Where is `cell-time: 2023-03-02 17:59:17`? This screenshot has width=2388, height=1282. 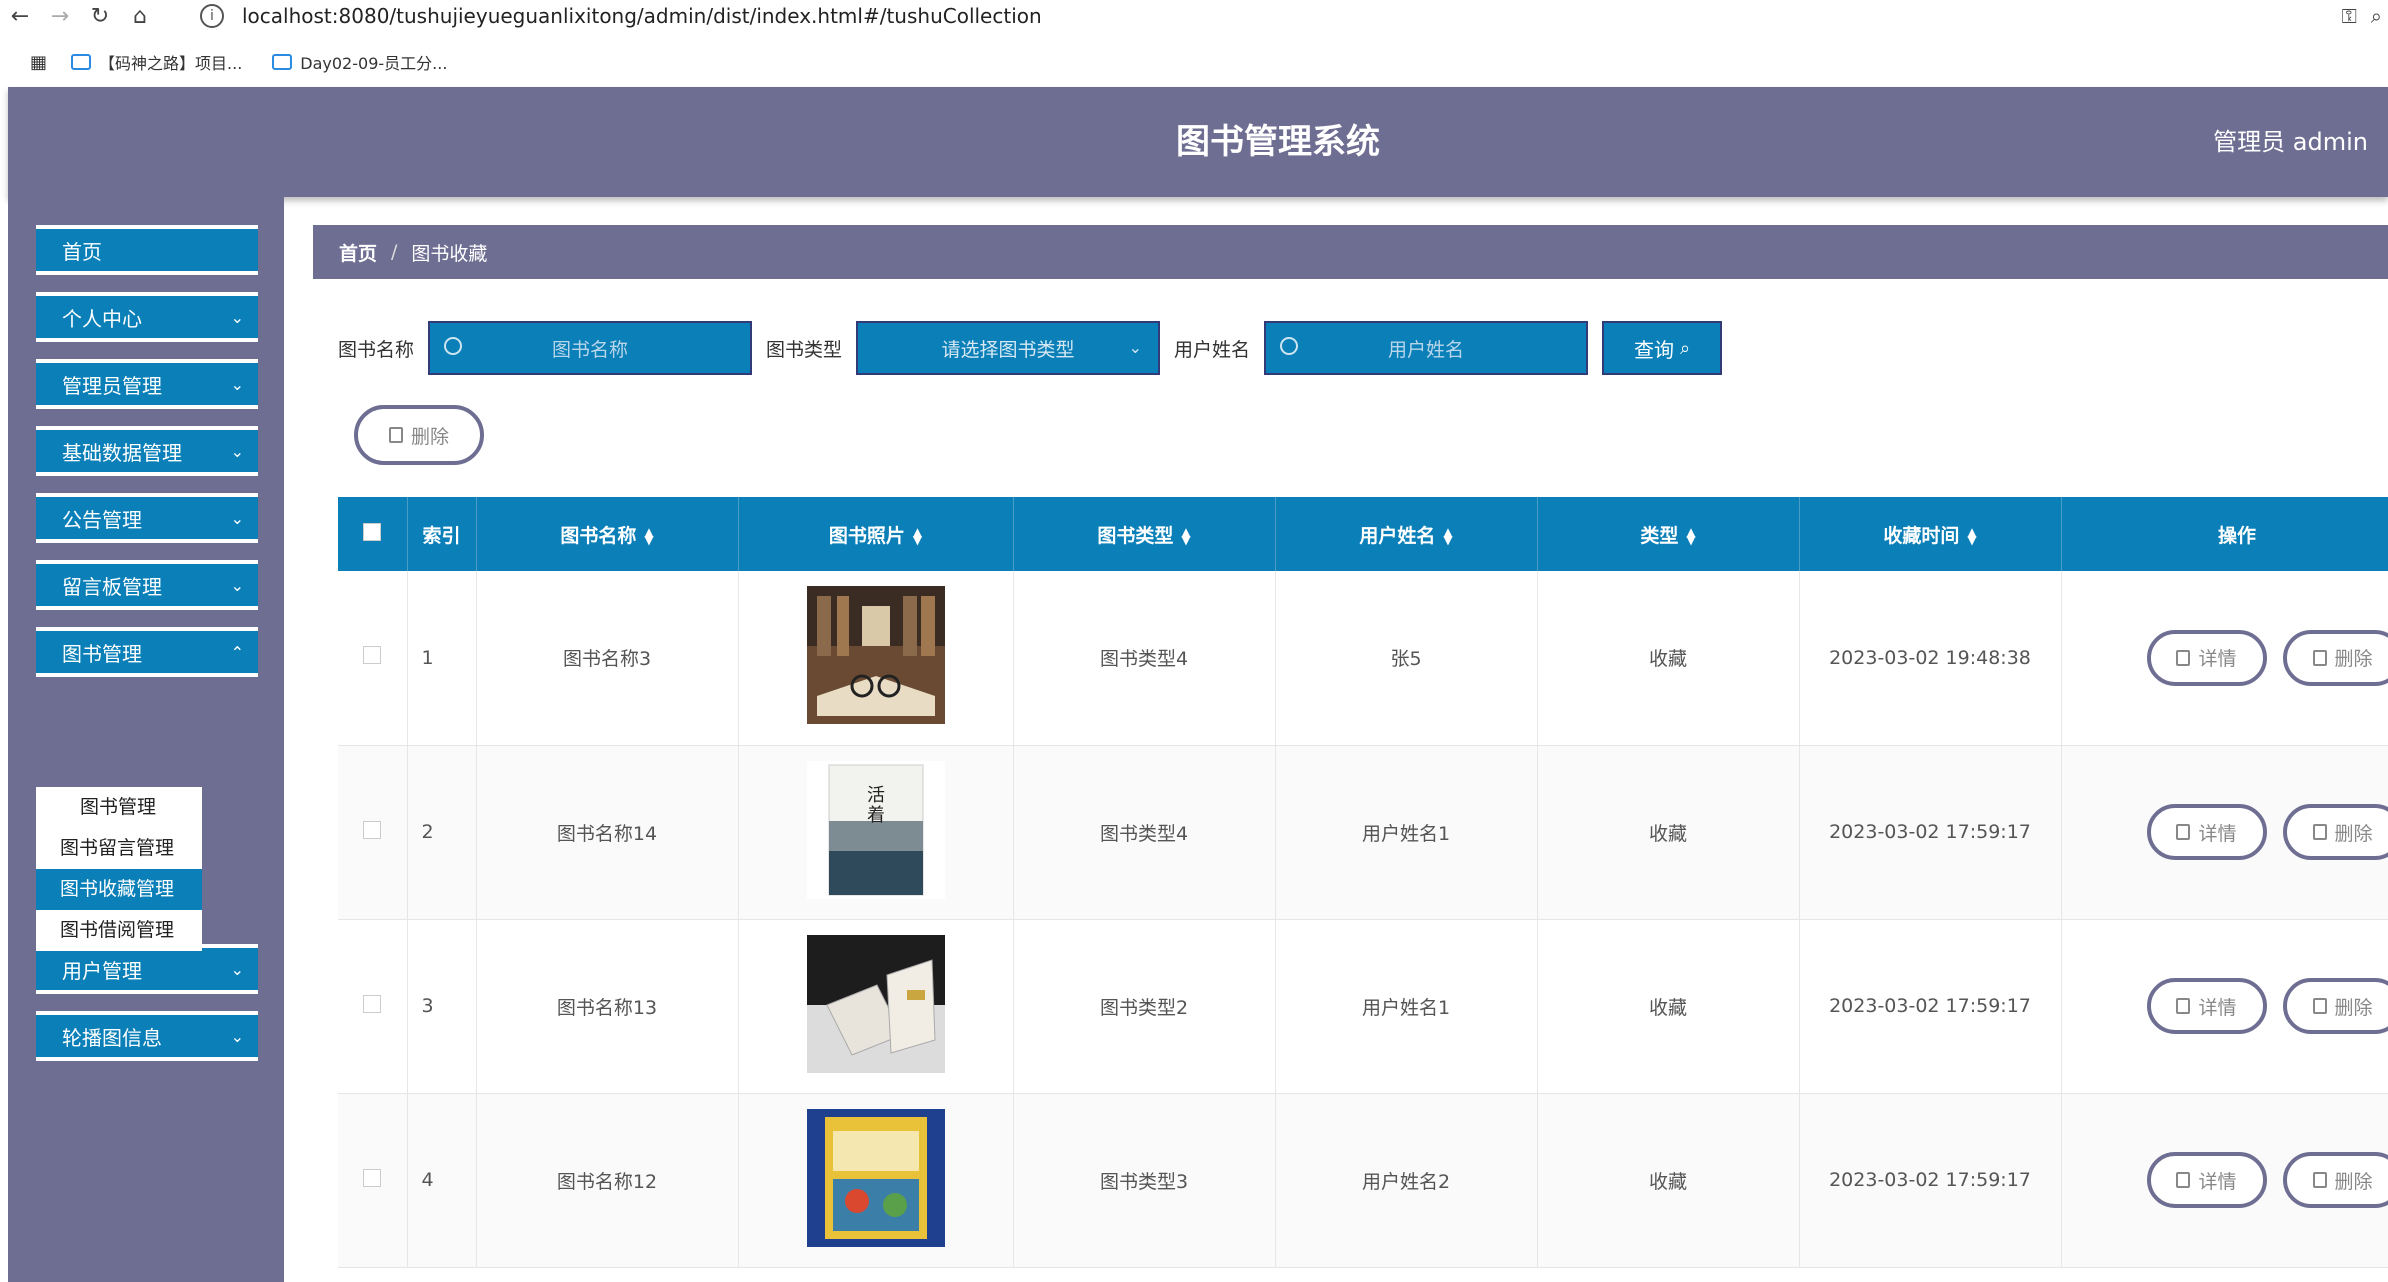
cell-time: 2023-03-02 17:59:17 is located at coordinates (1930, 832).